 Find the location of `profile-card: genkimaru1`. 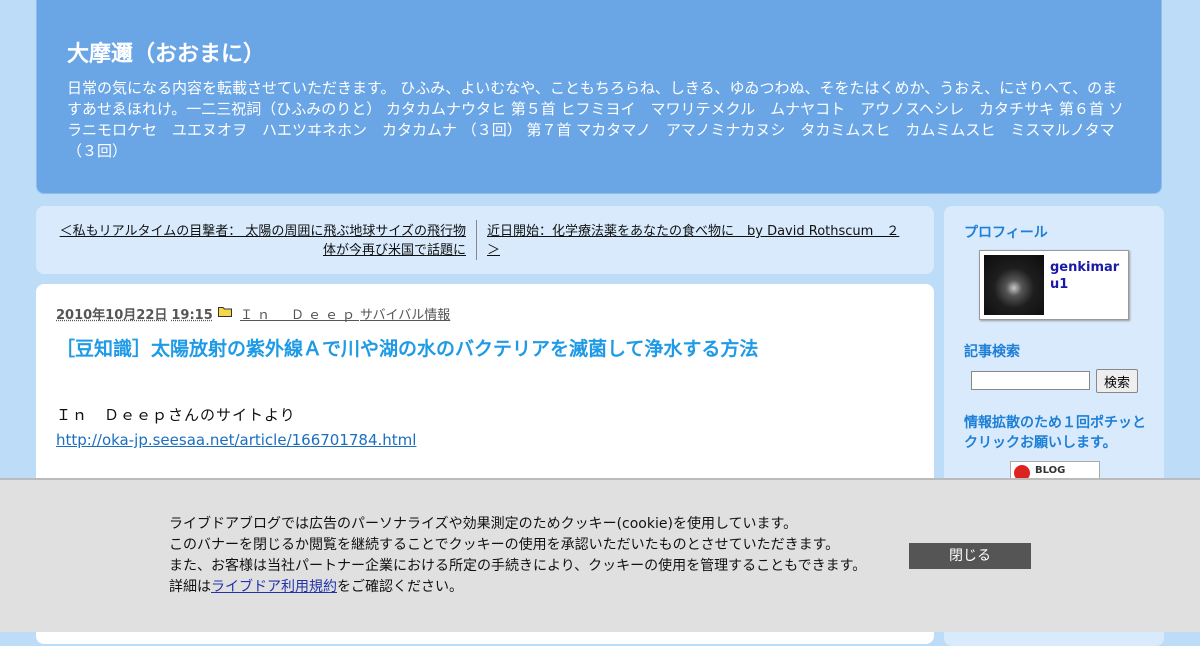

profile-card: genkimaru1 is located at coordinates (1054, 285).